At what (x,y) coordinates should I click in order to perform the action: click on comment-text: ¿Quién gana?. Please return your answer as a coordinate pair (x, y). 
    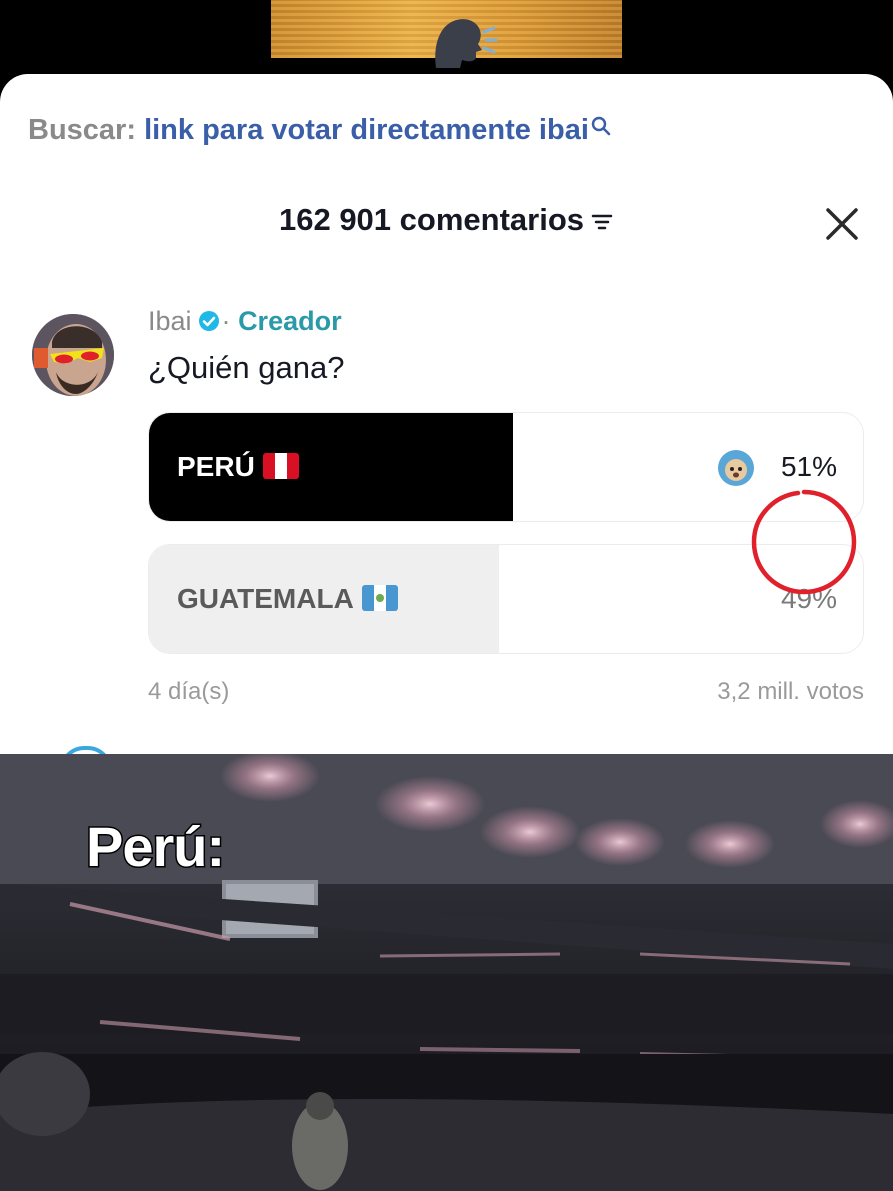
    Looking at the image, I should click on (246, 367).